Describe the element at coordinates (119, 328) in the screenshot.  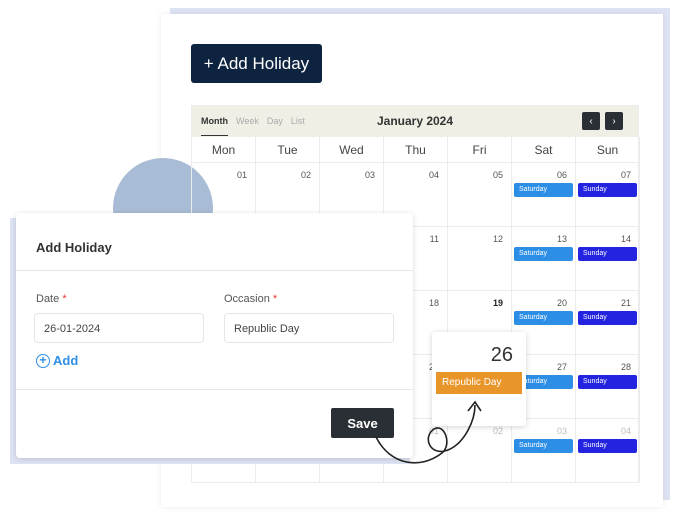
I see `date-input: 26-01-2024` at that location.